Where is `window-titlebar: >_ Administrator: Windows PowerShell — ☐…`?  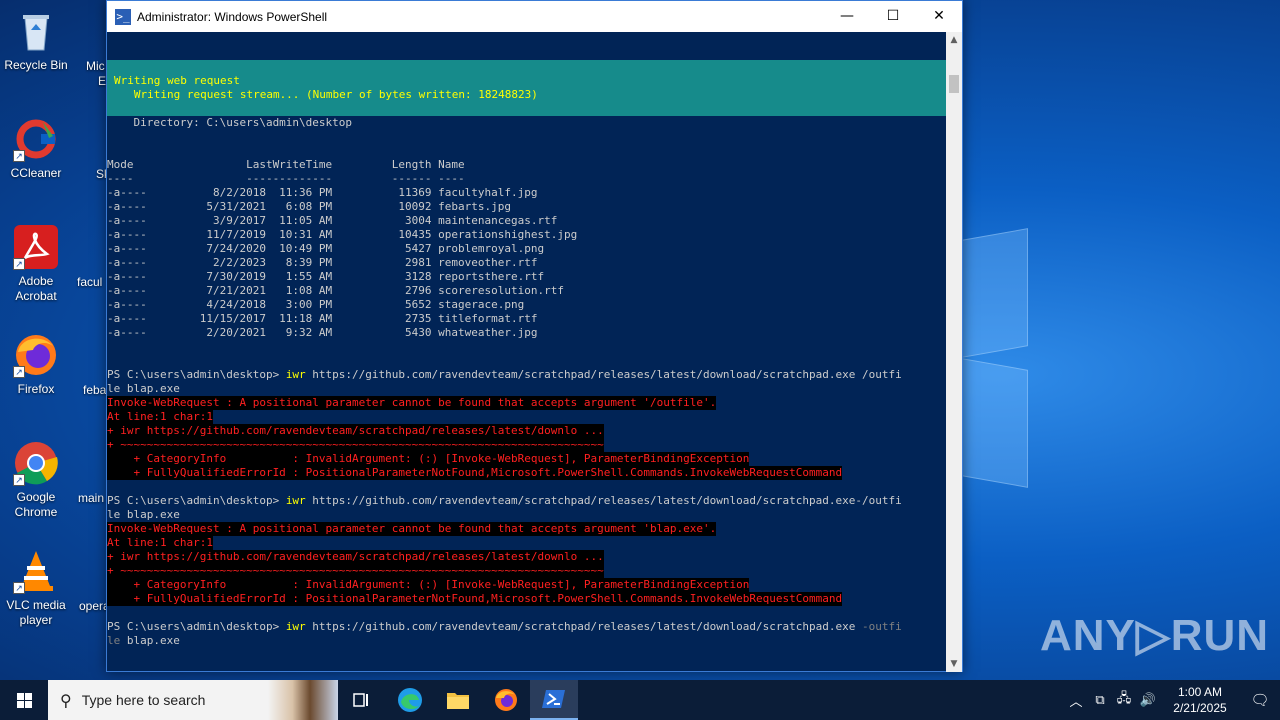 window-titlebar: >_ Administrator: Windows PowerShell — ☐… is located at coordinates (534, 16).